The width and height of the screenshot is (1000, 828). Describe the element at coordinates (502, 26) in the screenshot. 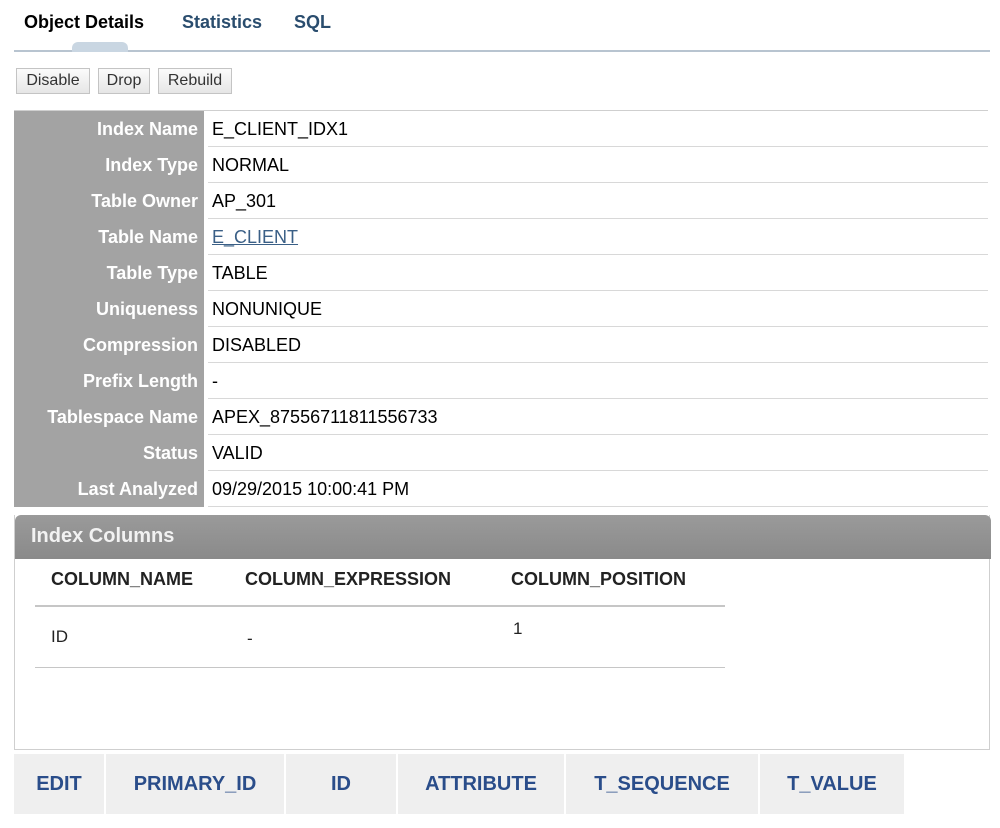

I see `tab-bar: Object Details Statistics SQL` at that location.